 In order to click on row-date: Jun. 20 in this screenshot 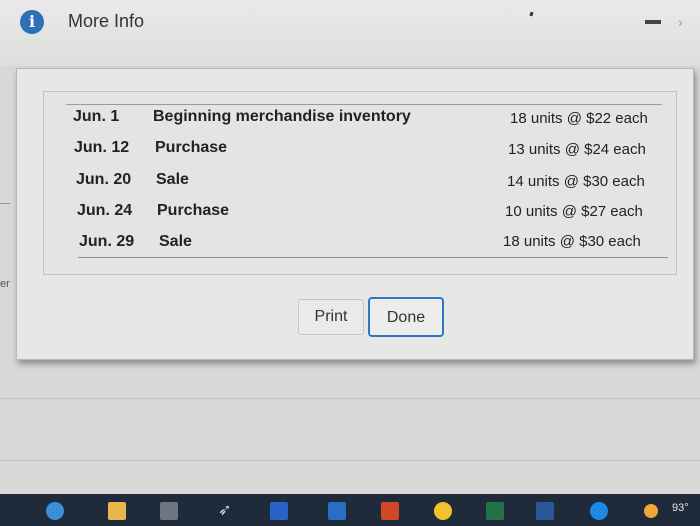, I will do `click(104, 179)`.